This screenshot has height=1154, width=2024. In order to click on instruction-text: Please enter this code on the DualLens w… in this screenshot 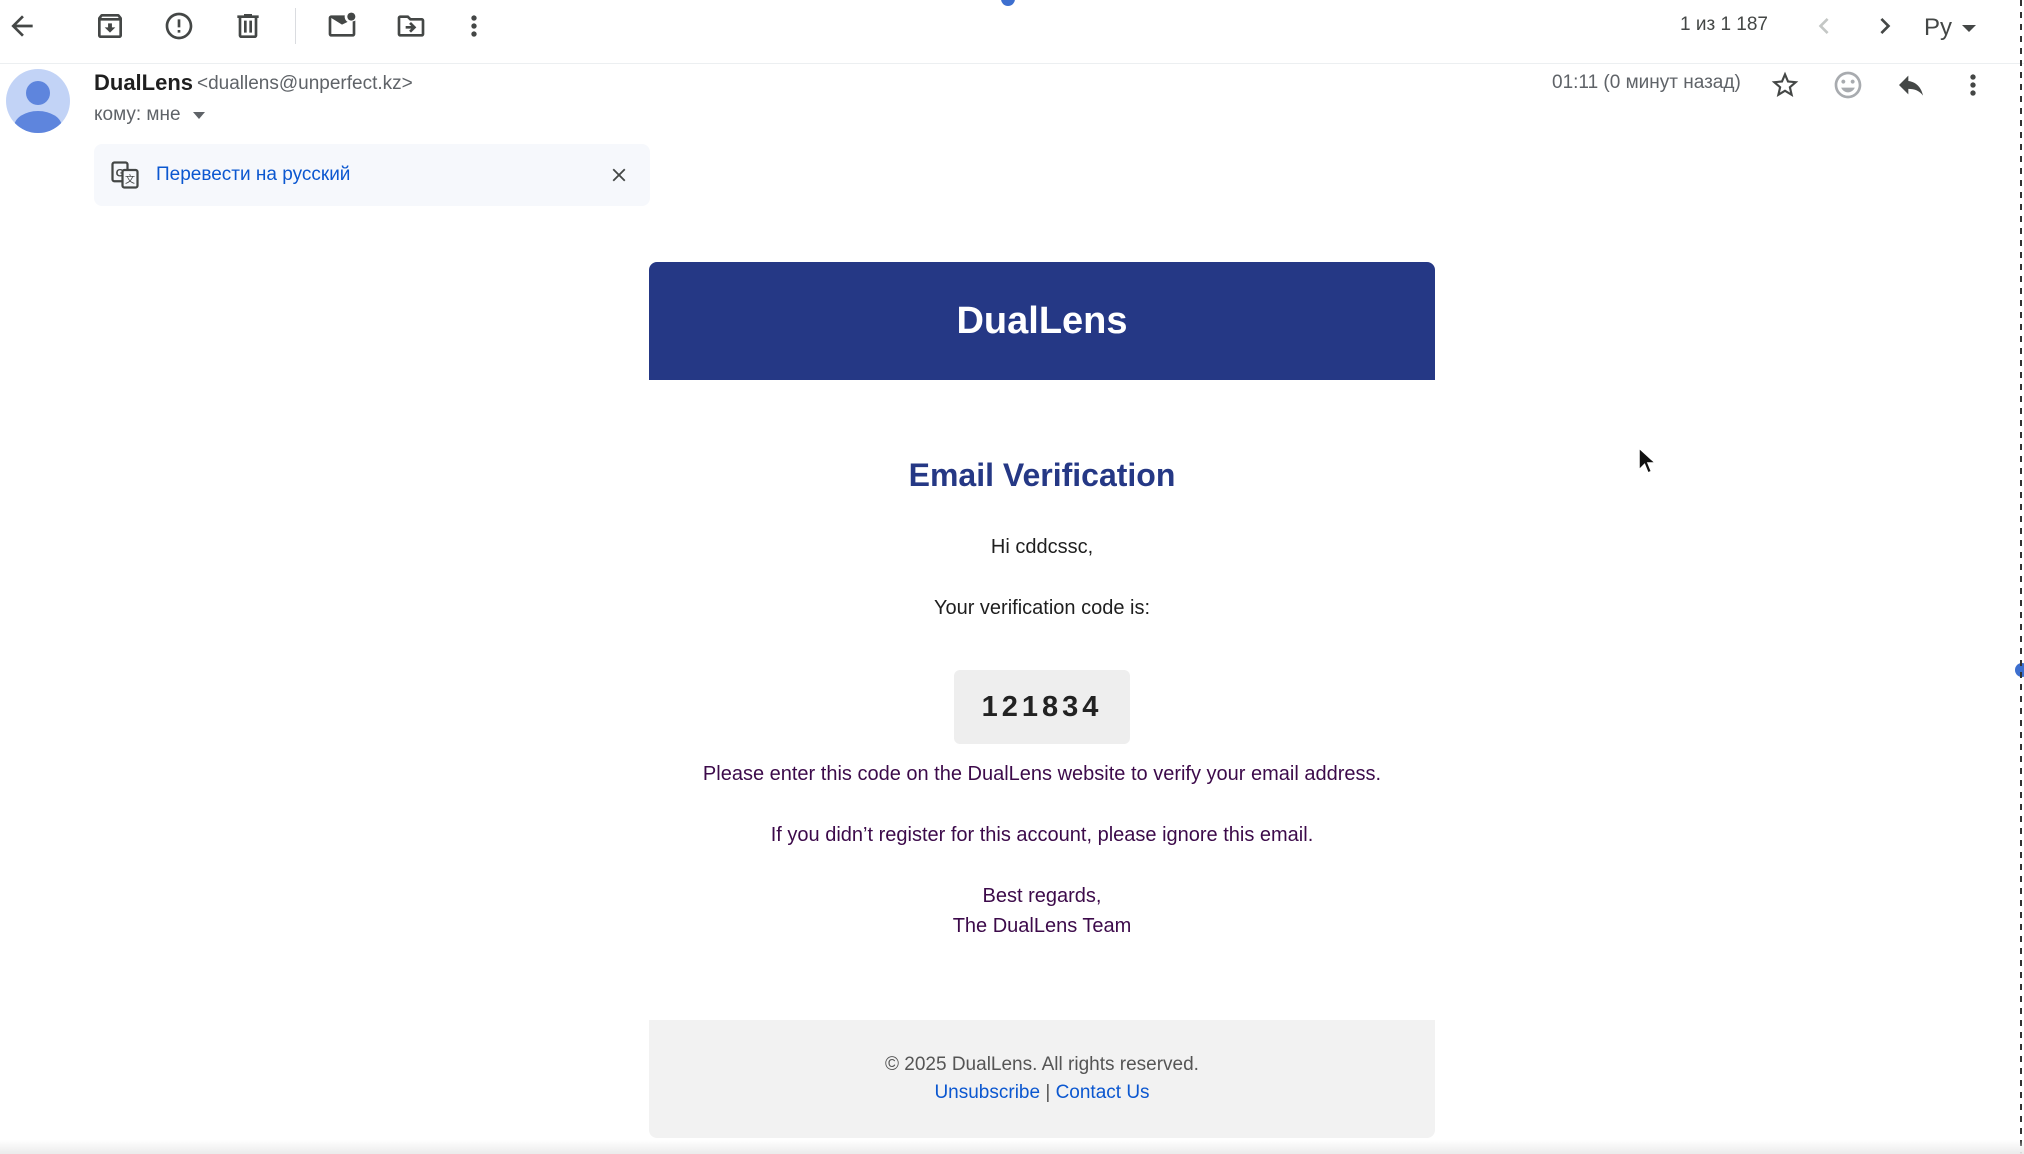, I will do `click(1042, 774)`.